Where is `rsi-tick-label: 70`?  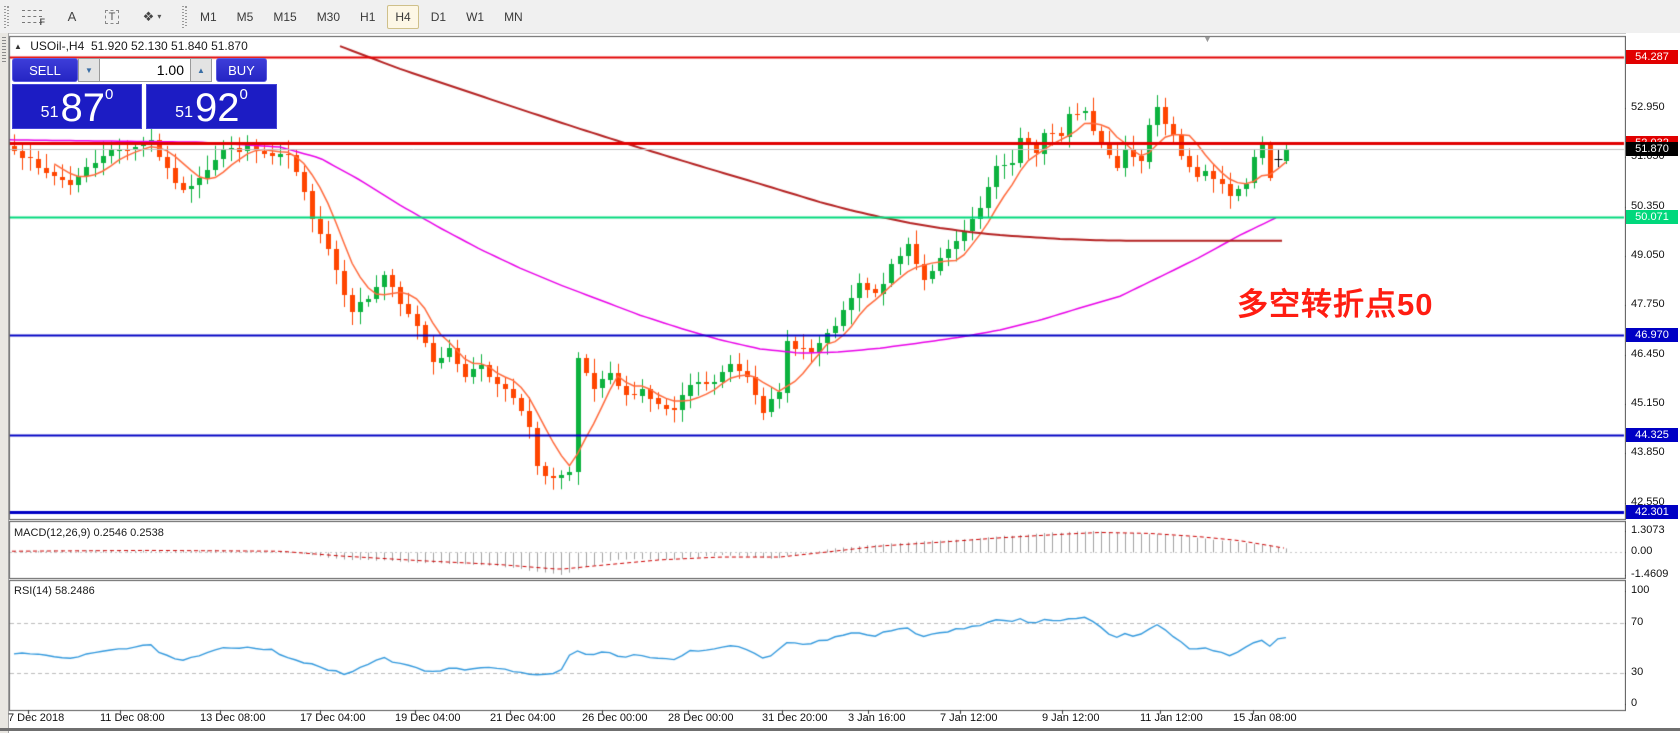 rsi-tick-label: 70 is located at coordinates (1637, 622).